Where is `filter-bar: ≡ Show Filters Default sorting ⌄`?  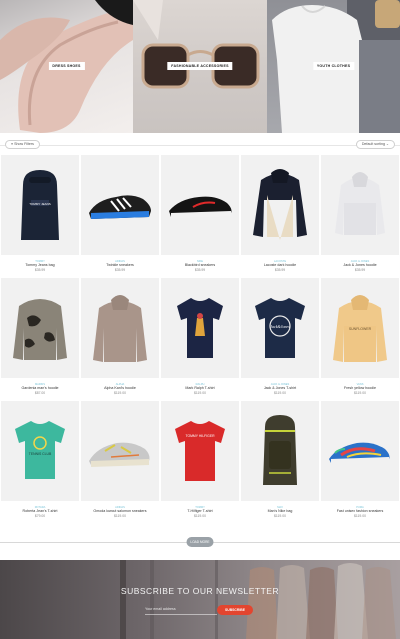 filter-bar: ≡ Show Filters Default sorting ⌄ is located at coordinates (200, 145).